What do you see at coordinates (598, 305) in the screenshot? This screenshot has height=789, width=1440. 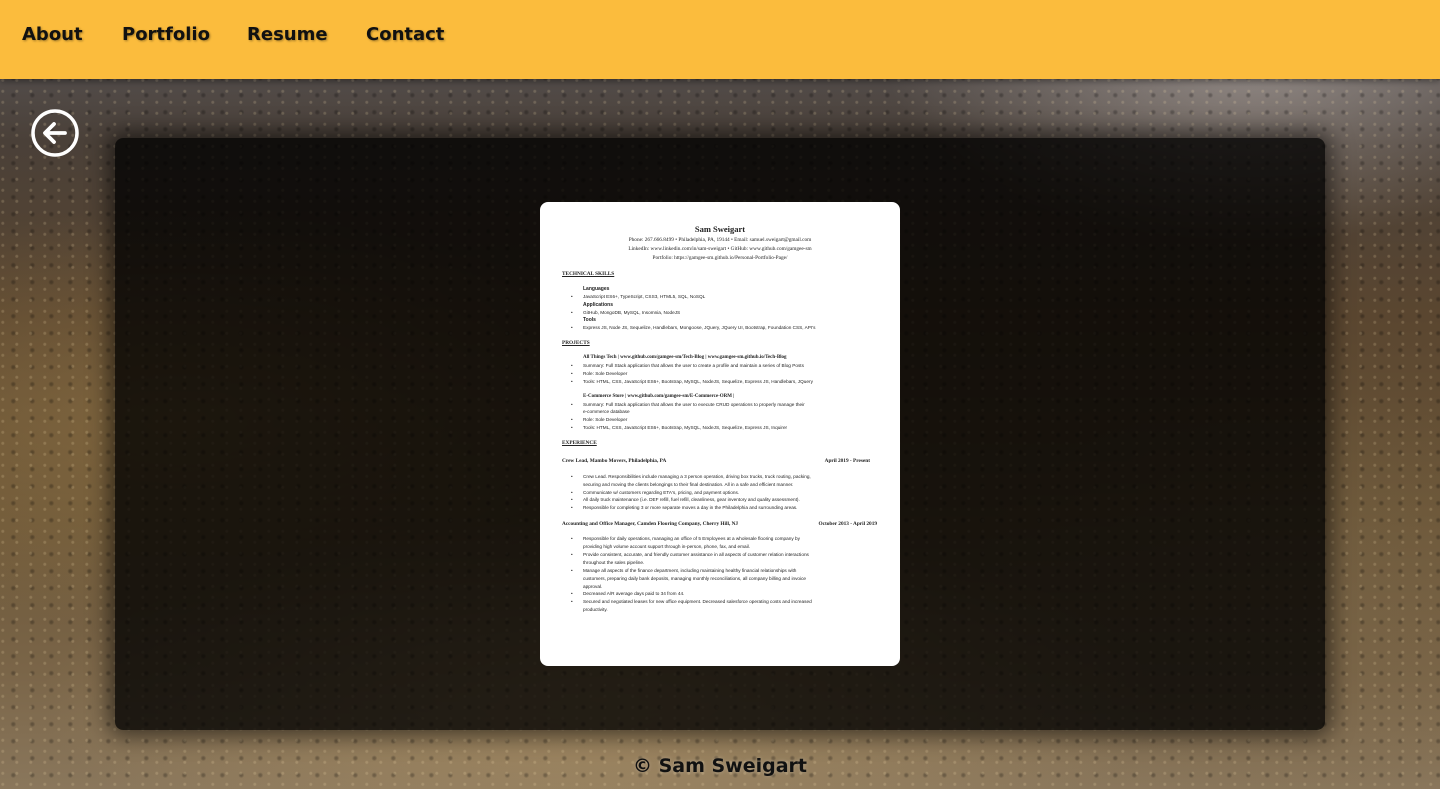 I see `resume-subheading: Applications` at bounding box center [598, 305].